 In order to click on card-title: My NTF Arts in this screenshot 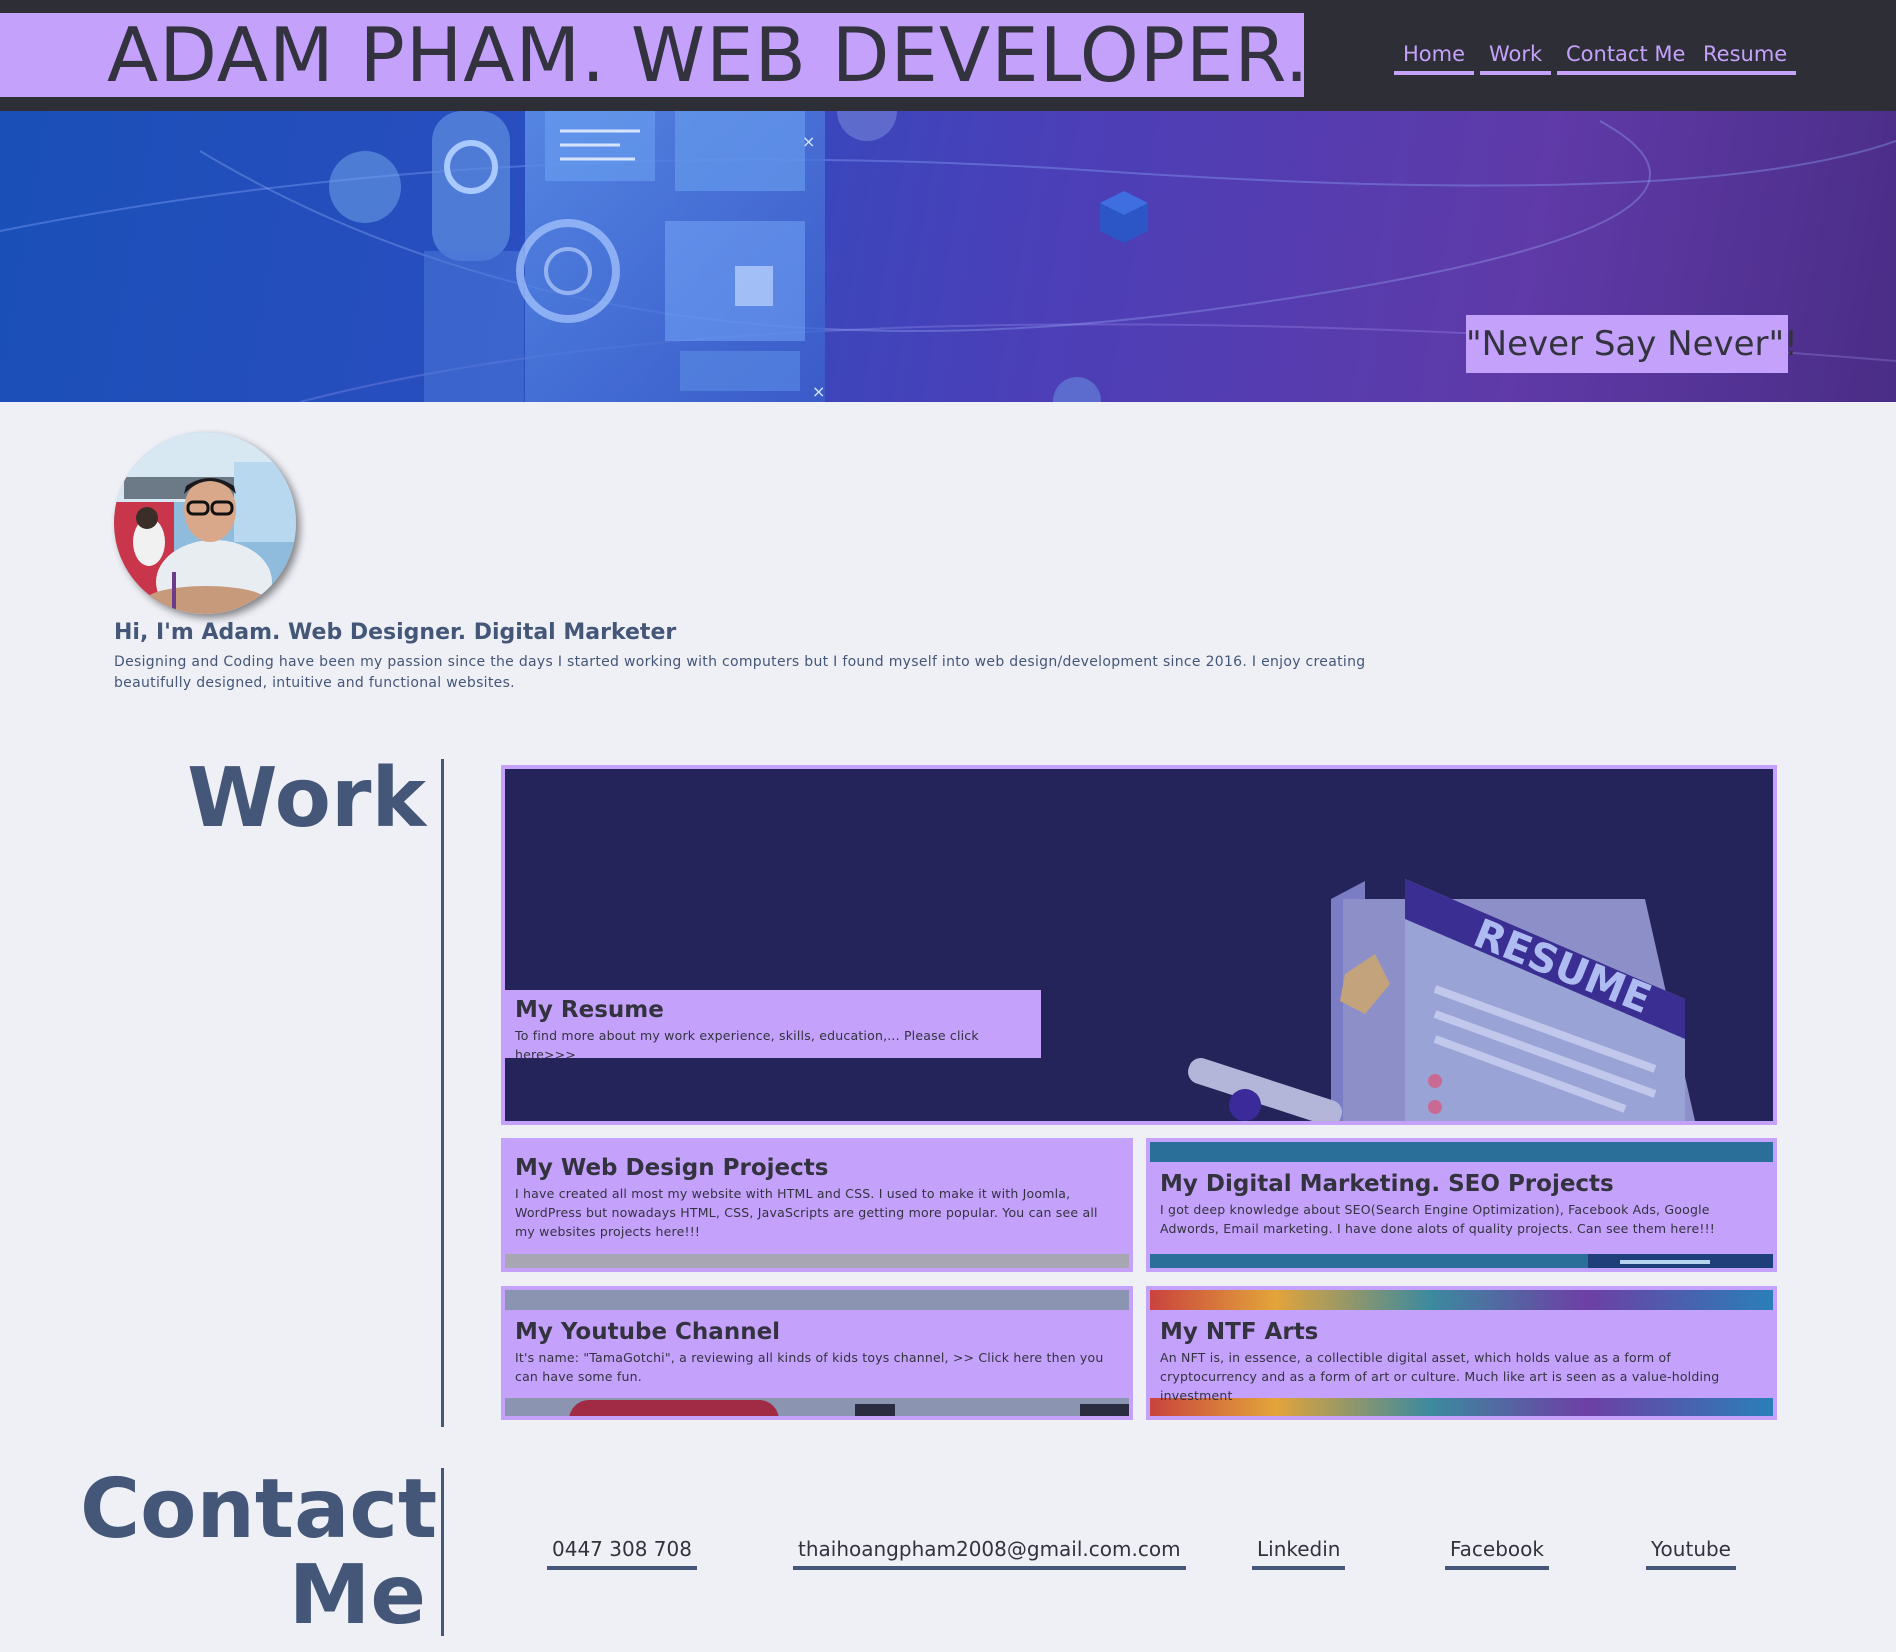, I will do `click(1239, 1332)`.